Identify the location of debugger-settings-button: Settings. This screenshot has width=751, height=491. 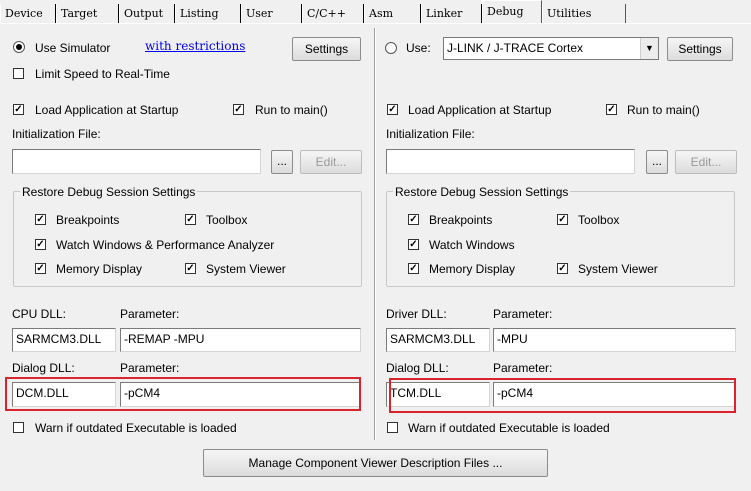
(700, 49).